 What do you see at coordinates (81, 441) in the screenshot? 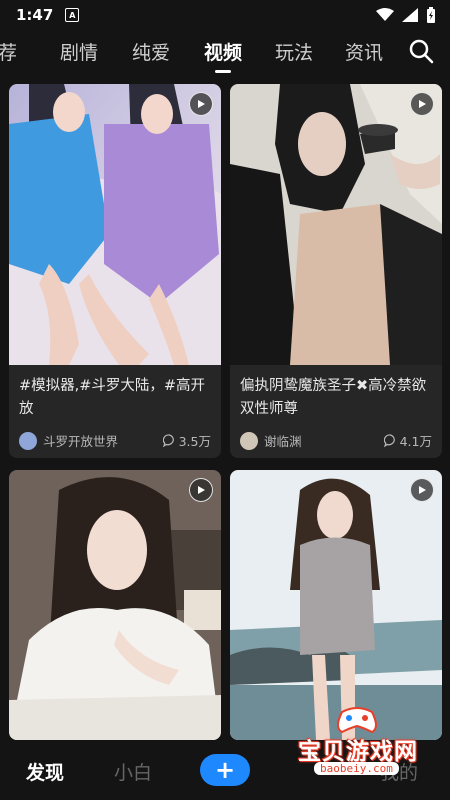
I see `author-name: 斗罗开放世界` at bounding box center [81, 441].